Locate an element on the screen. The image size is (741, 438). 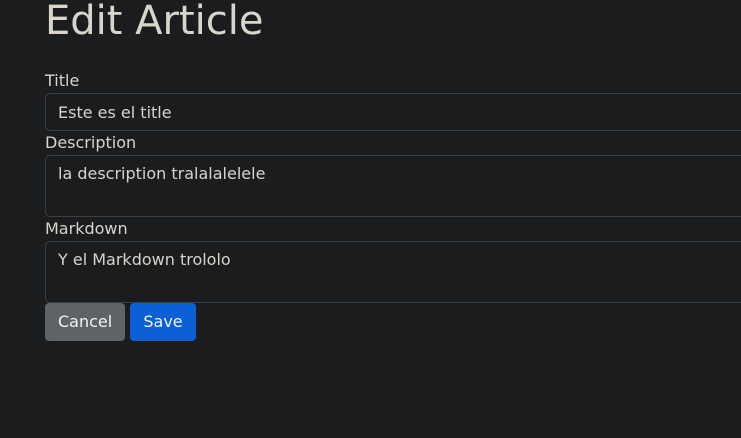
cancel-button: Cancel is located at coordinates (85, 322).